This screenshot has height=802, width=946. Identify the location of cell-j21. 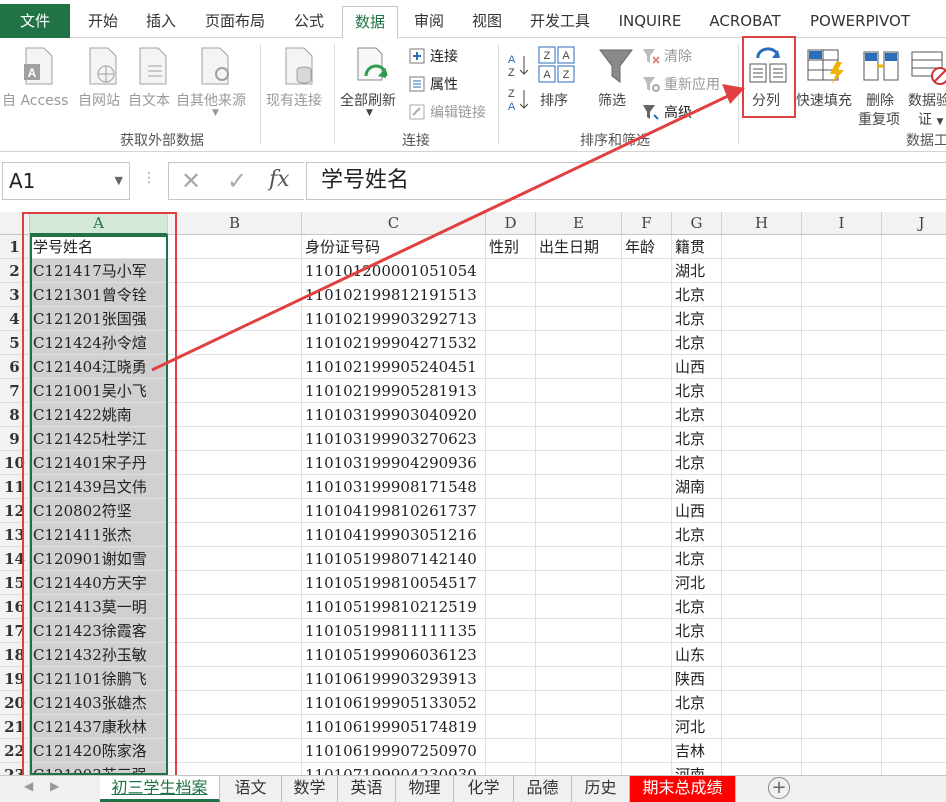
(914, 727).